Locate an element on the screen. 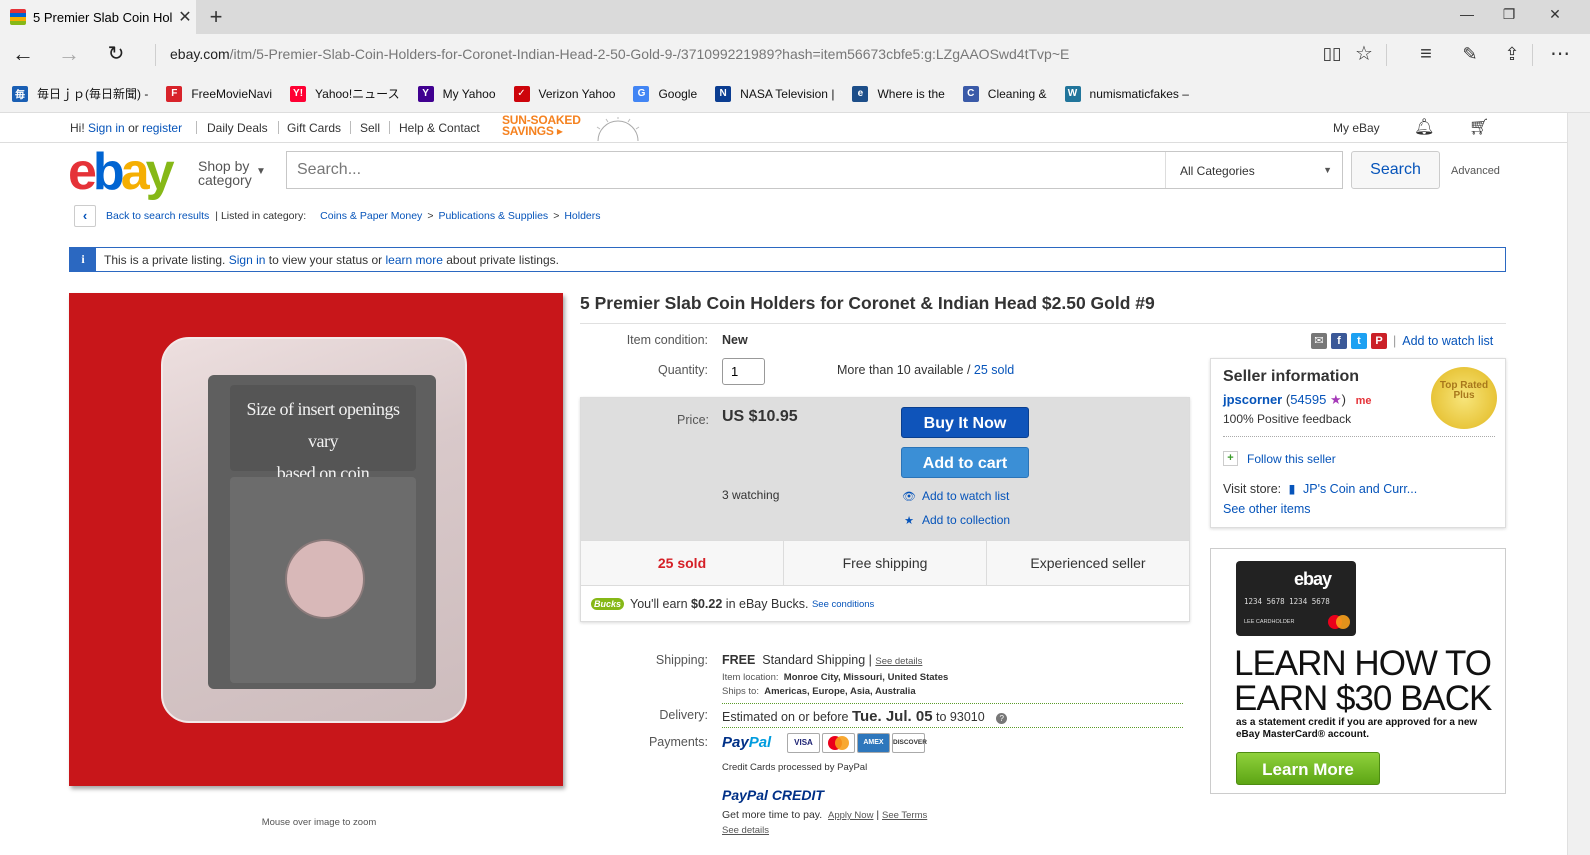 This screenshot has height=855, width=1590. twitter-icon: t is located at coordinates (1359, 341).